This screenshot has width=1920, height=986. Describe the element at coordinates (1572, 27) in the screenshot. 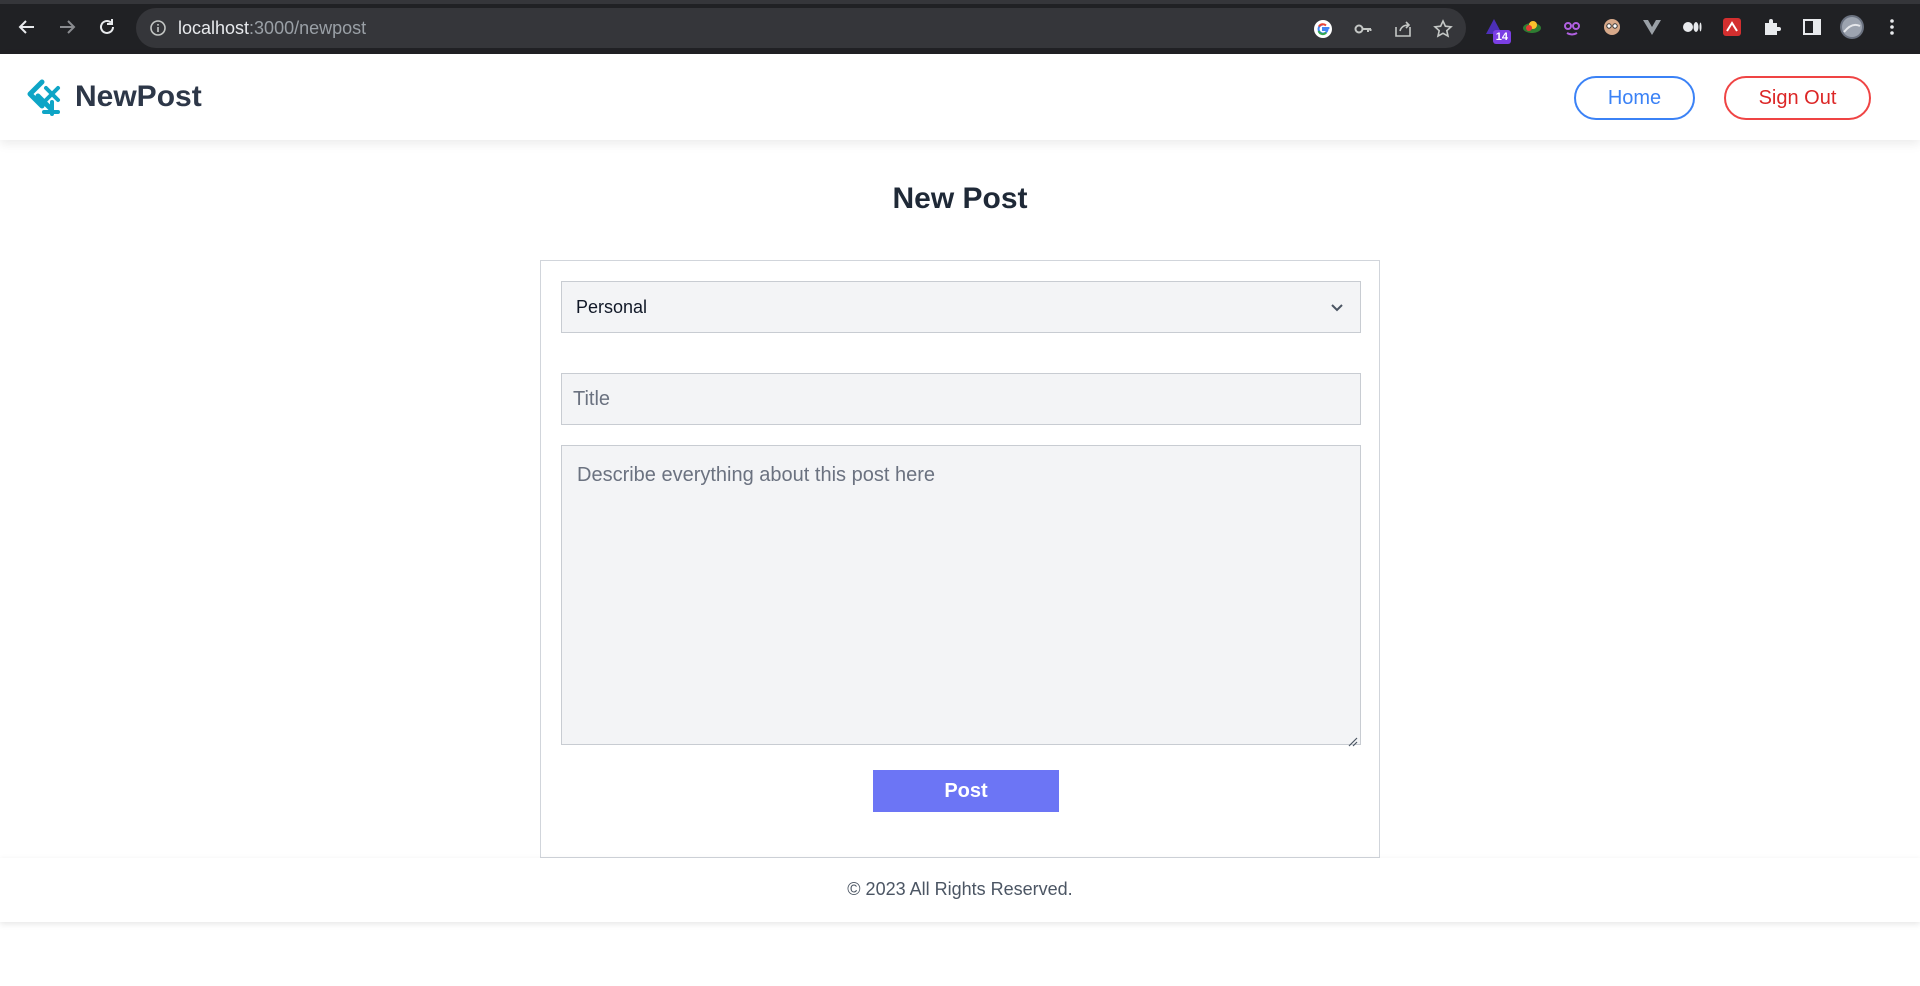

I see `eyes-extension-icon` at that location.